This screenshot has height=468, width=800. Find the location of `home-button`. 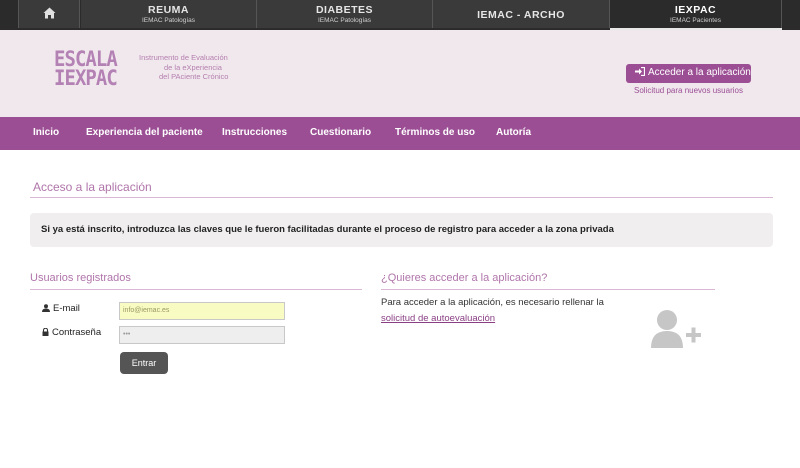

home-button is located at coordinates (49, 14).